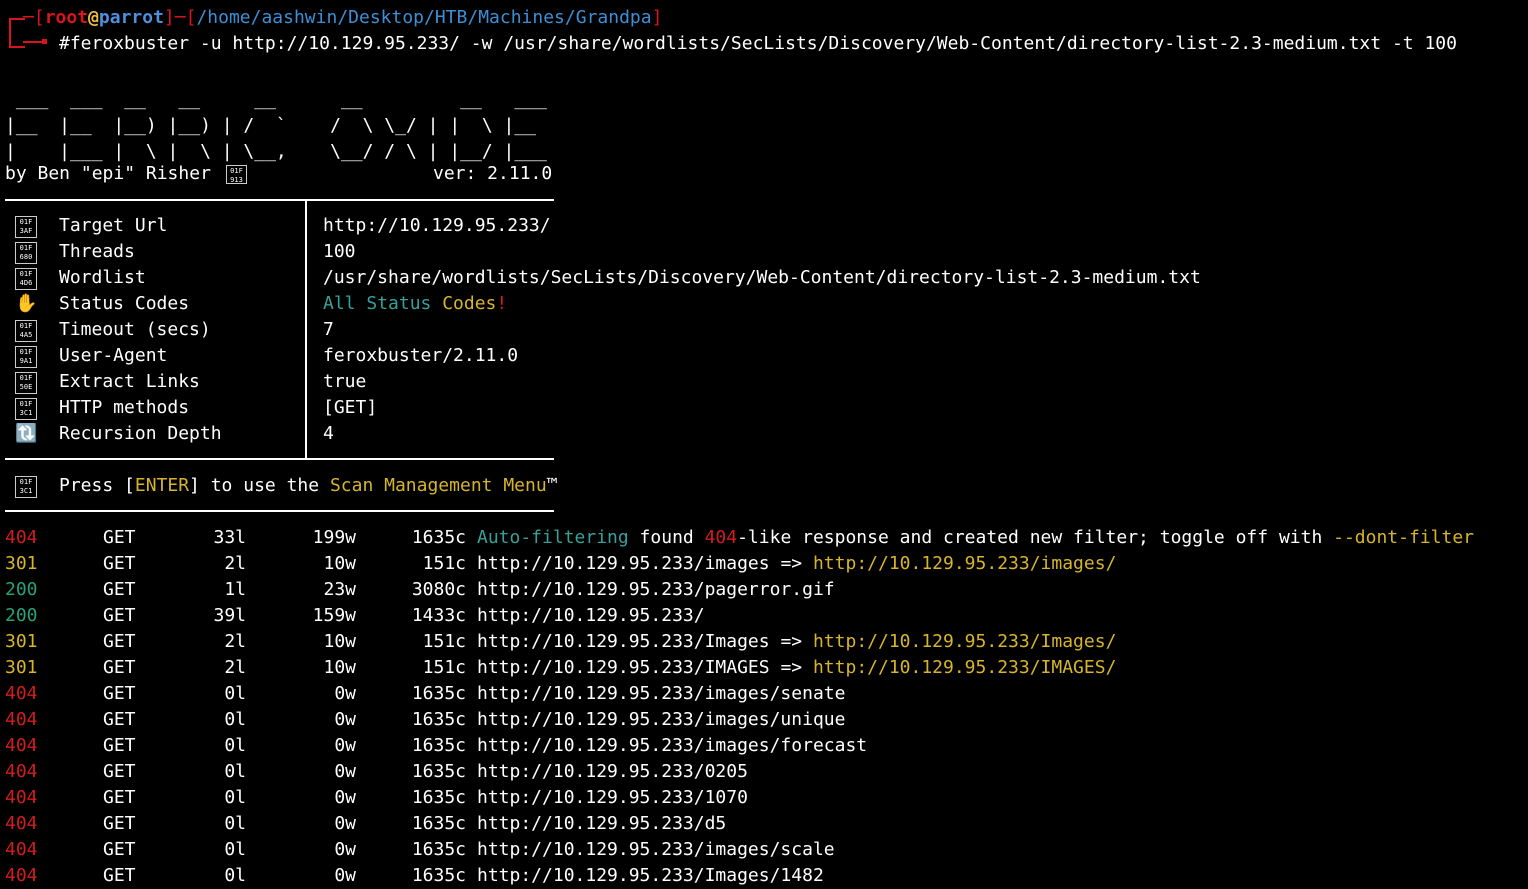 This screenshot has width=1528, height=889. I want to click on config-label: User-Agent, so click(113, 355).